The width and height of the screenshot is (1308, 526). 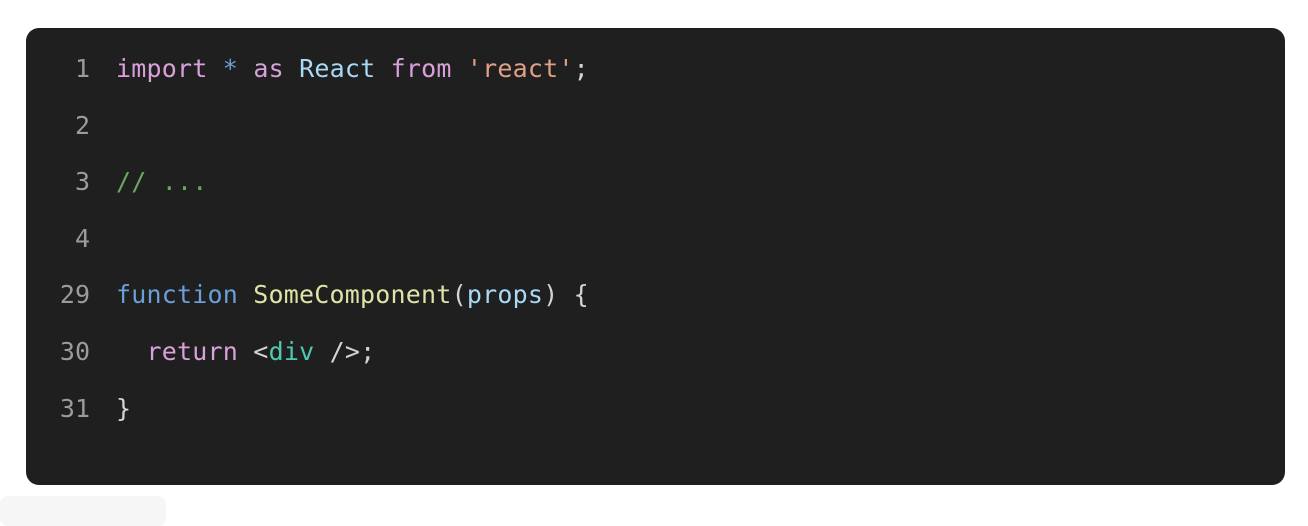 I want to click on line-number: 2, so click(x=82, y=125).